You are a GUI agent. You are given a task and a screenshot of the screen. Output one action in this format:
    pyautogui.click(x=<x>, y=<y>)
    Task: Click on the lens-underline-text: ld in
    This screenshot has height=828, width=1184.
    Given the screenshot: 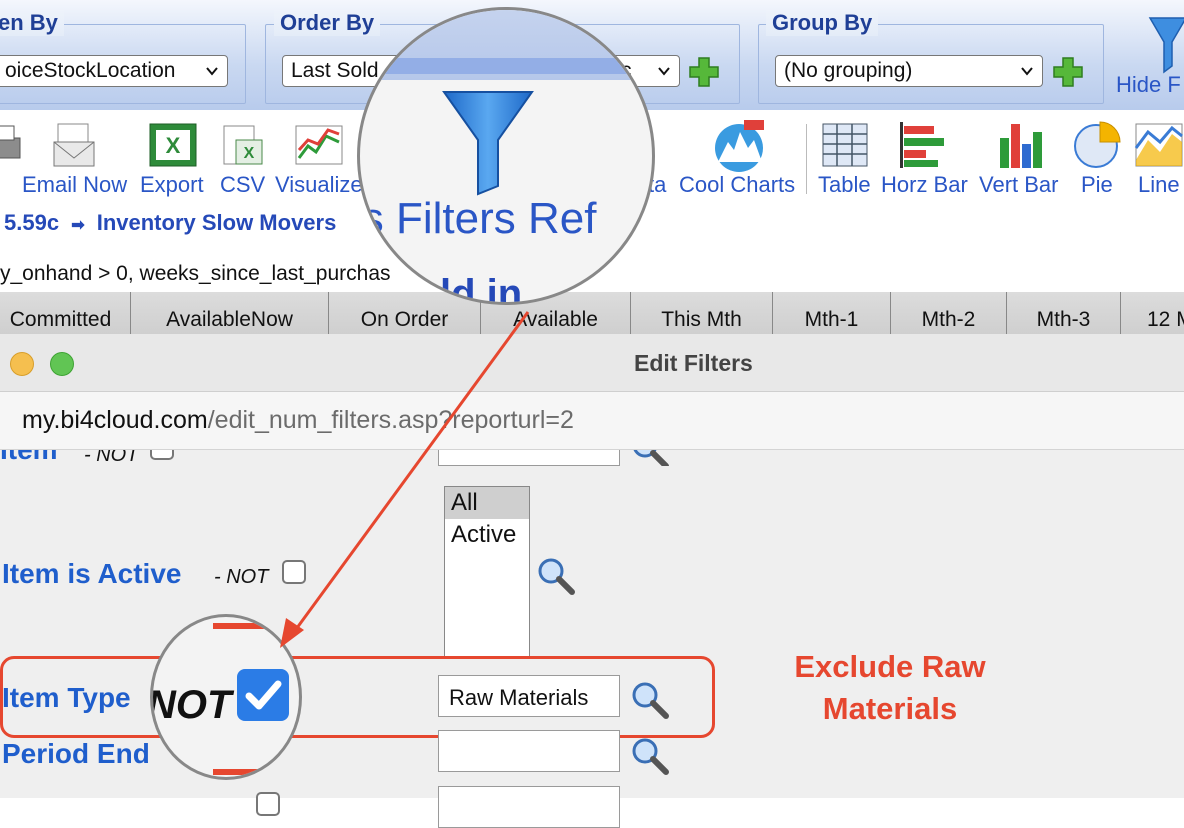 What is the action you would take?
    pyautogui.click(x=481, y=288)
    